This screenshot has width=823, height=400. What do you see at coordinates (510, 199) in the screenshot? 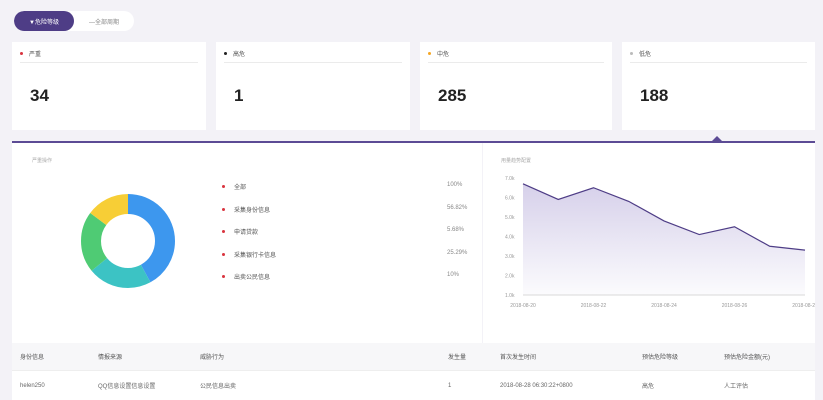
I see `y-tick-label: 6.0k` at bounding box center [510, 199].